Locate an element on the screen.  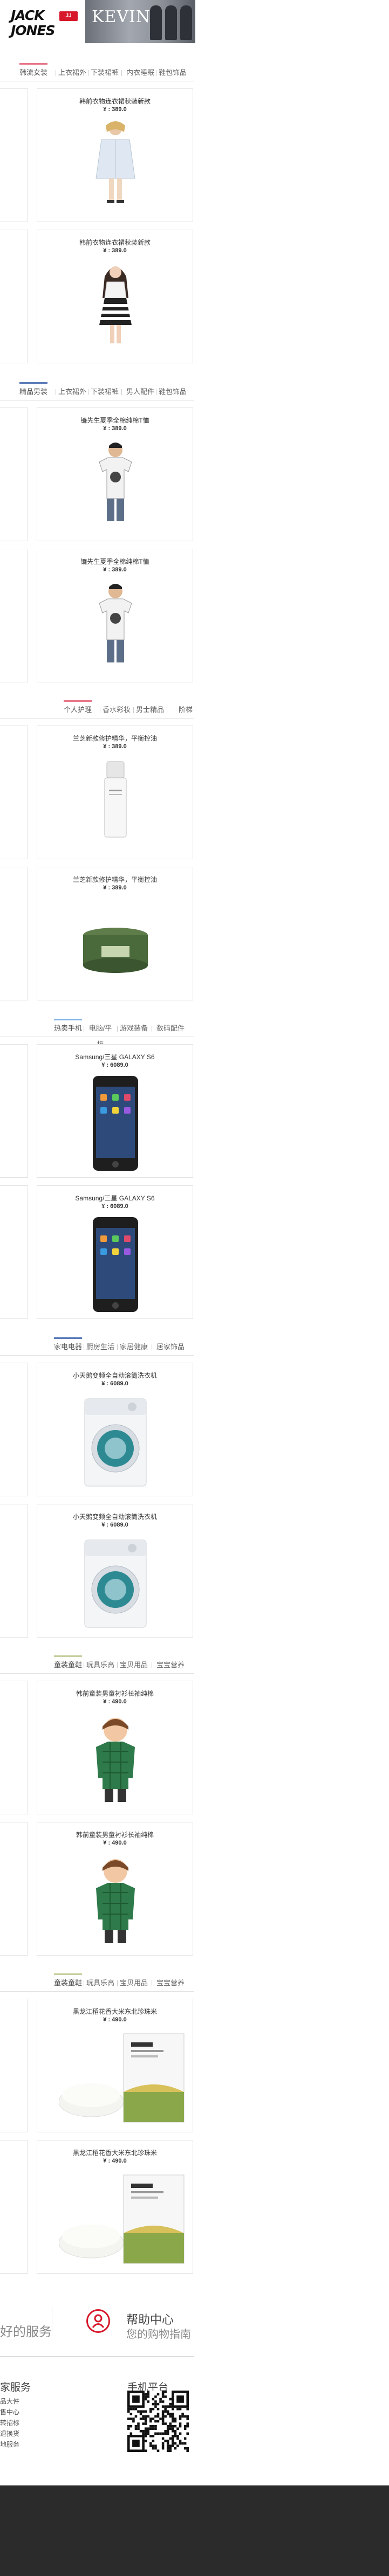
floor-tab-bar: 童装童鞋 玩具乐高 宝贝用品 宝宝营养 is located at coordinates (97, 1664).